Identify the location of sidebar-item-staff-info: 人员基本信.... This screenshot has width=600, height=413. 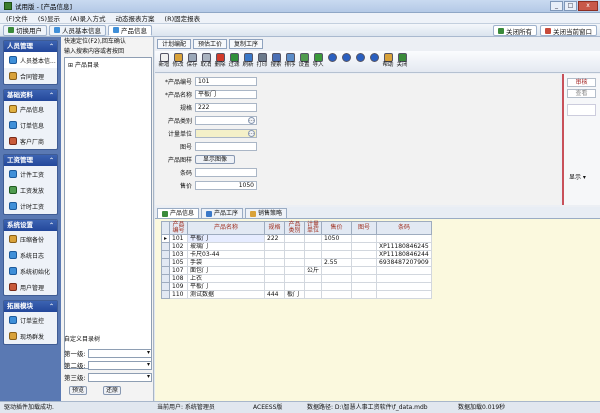
(30, 60).